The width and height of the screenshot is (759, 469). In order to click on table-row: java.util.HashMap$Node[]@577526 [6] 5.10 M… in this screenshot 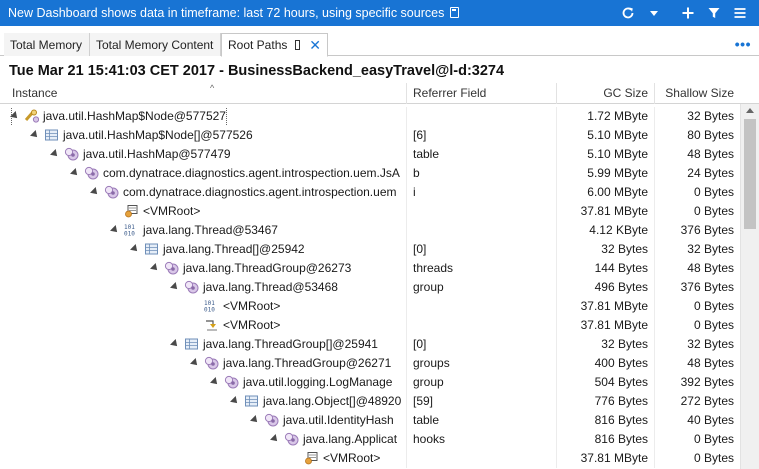, I will do `click(370, 135)`.